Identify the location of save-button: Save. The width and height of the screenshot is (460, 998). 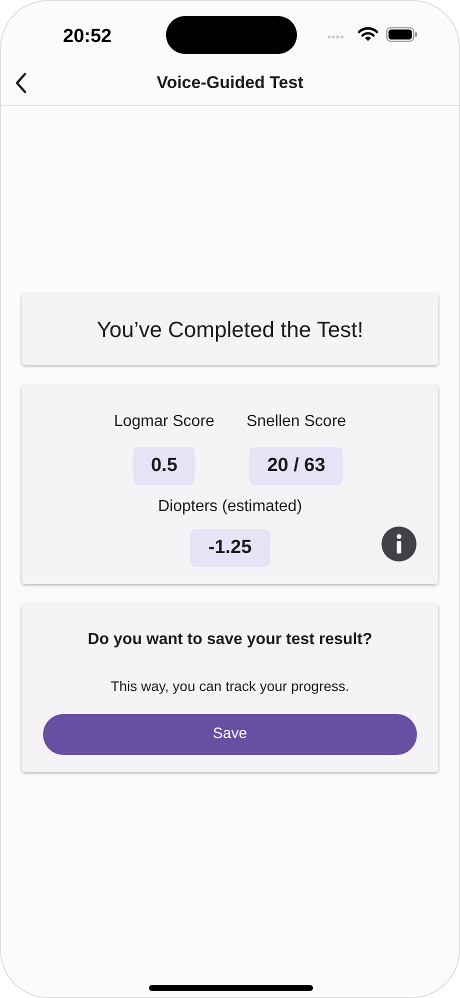
(230, 734).